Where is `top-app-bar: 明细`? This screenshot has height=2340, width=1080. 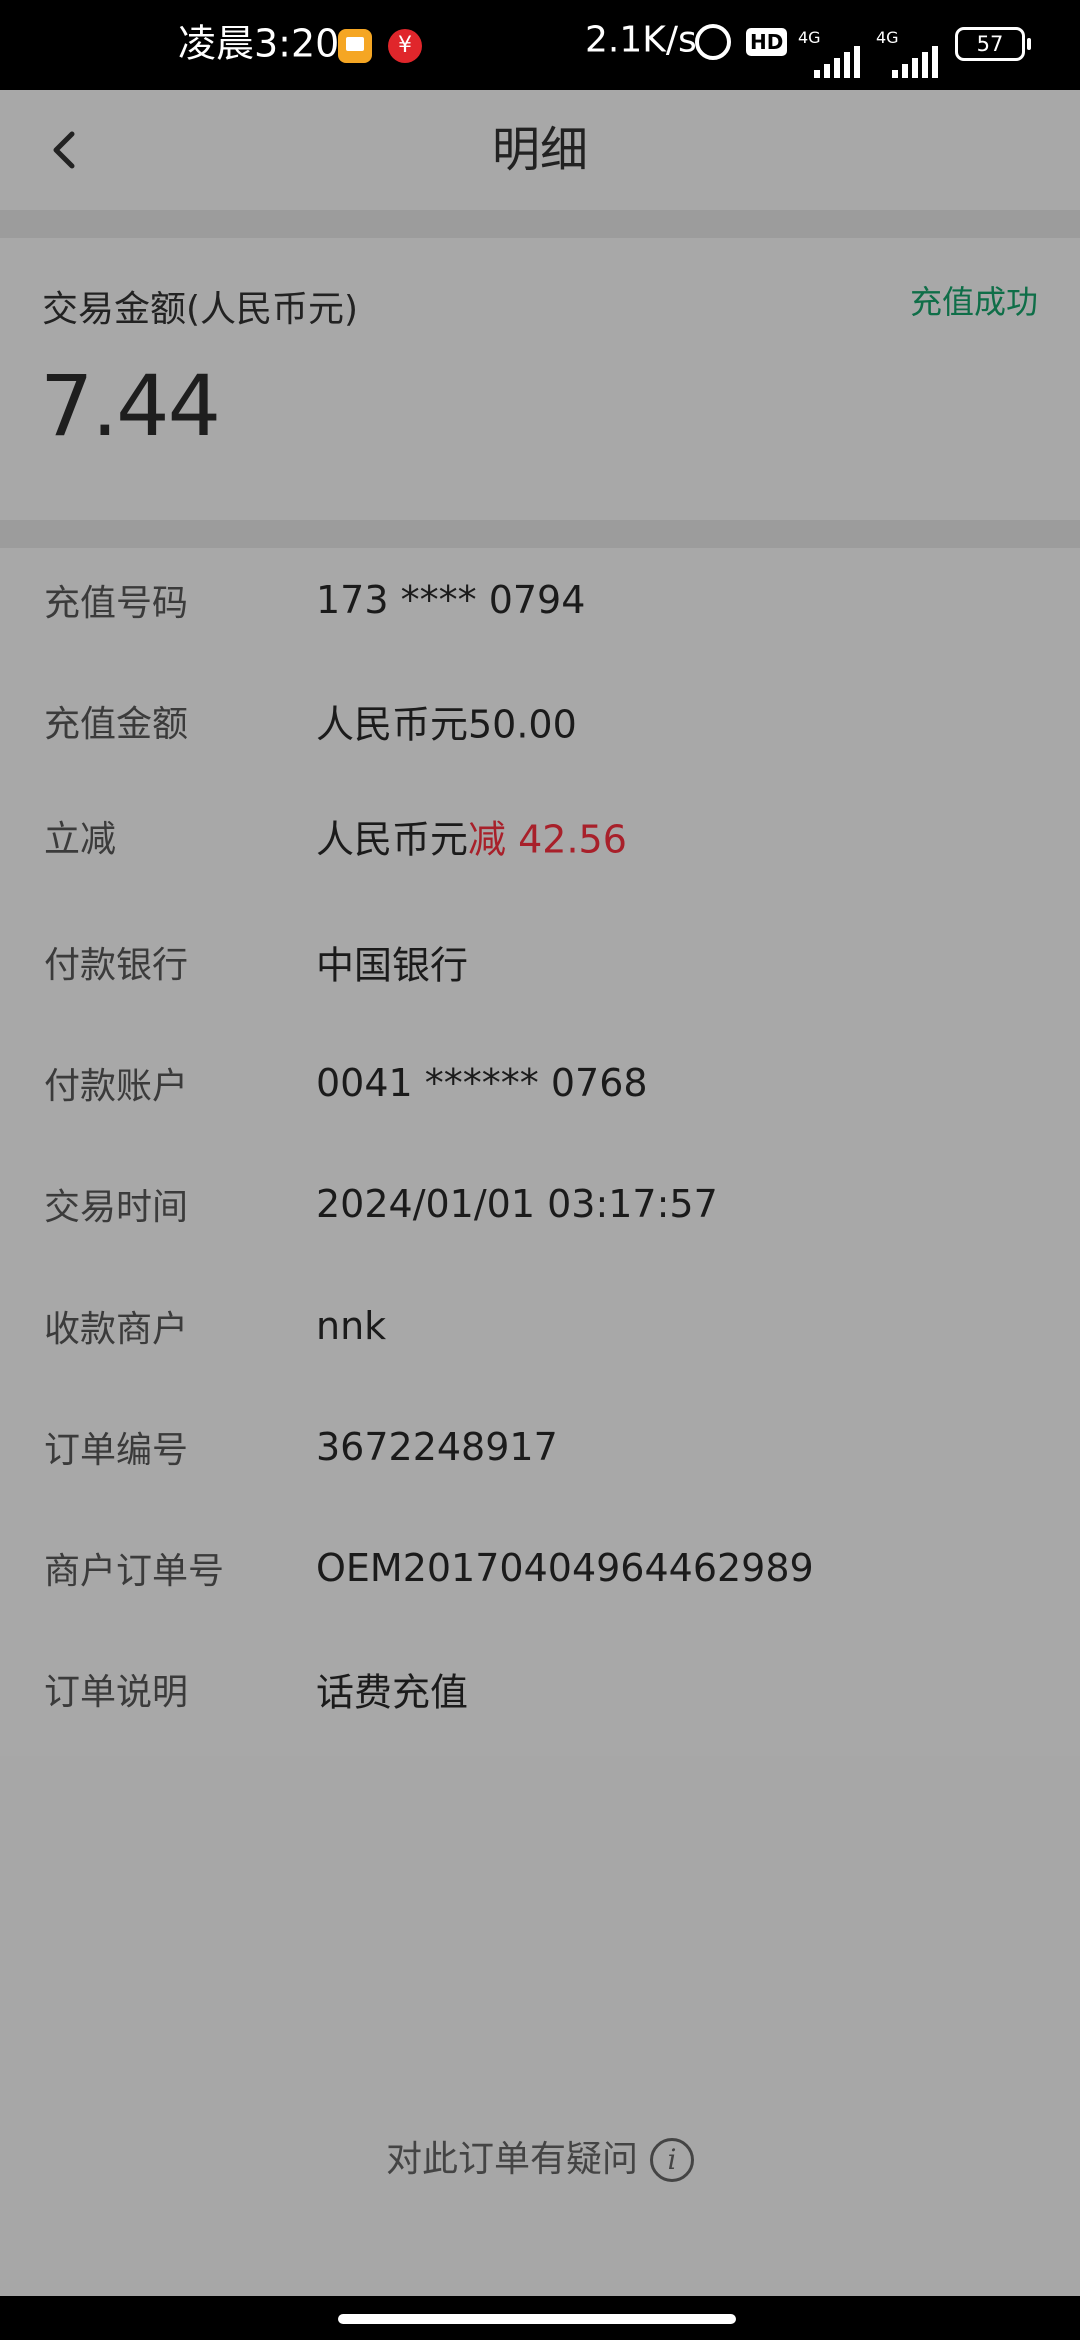
top-app-bar: 明细 is located at coordinates (540, 150).